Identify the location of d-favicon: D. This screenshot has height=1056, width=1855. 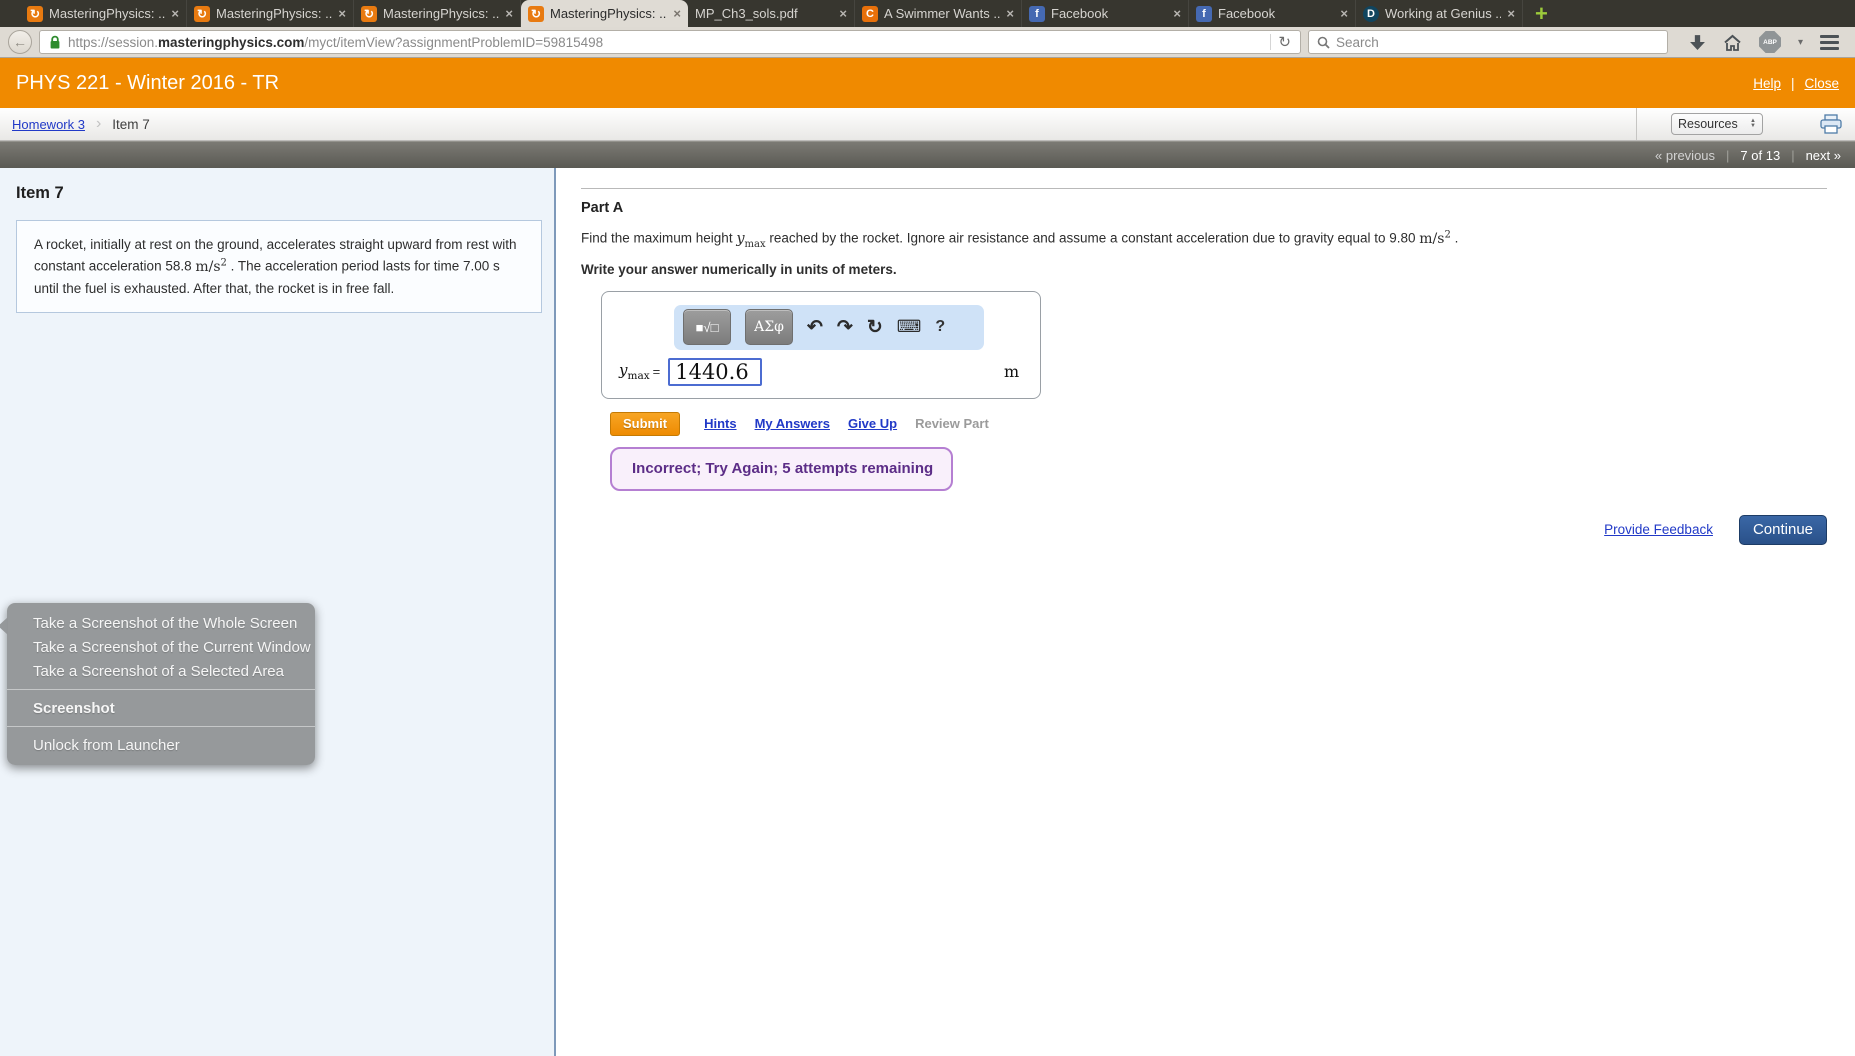
(1371, 13).